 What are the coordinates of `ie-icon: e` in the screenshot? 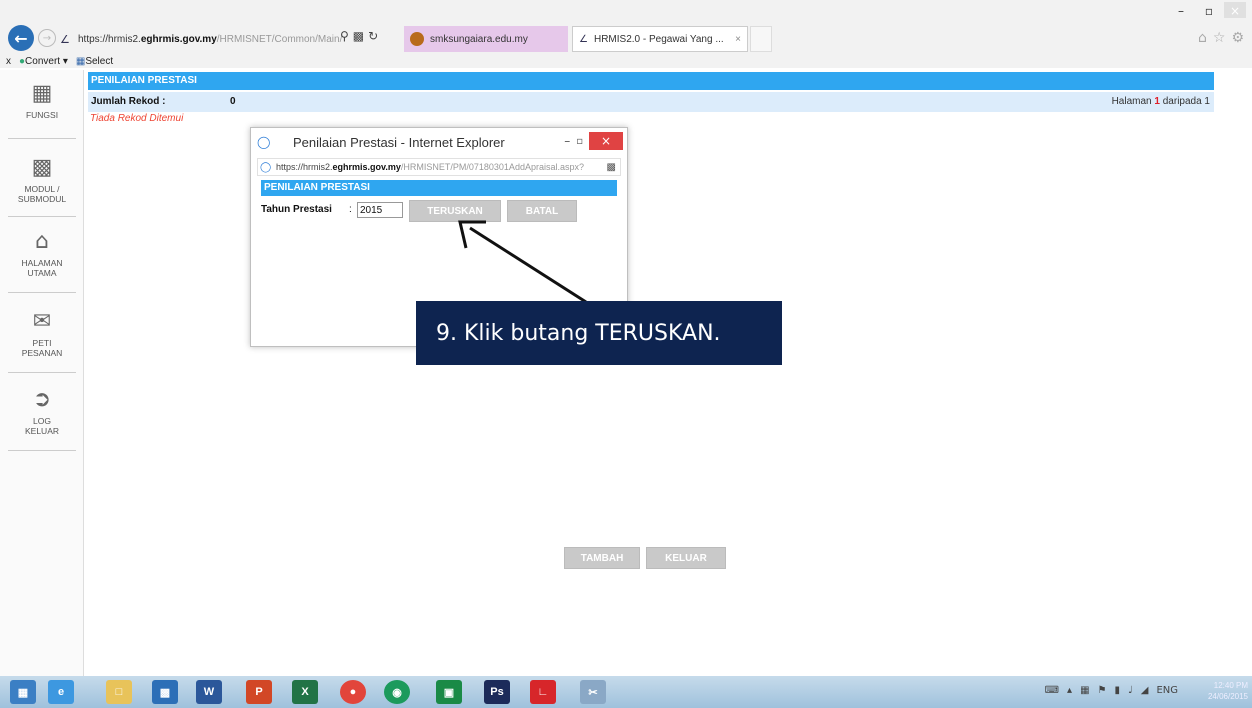 It's located at (61, 692).